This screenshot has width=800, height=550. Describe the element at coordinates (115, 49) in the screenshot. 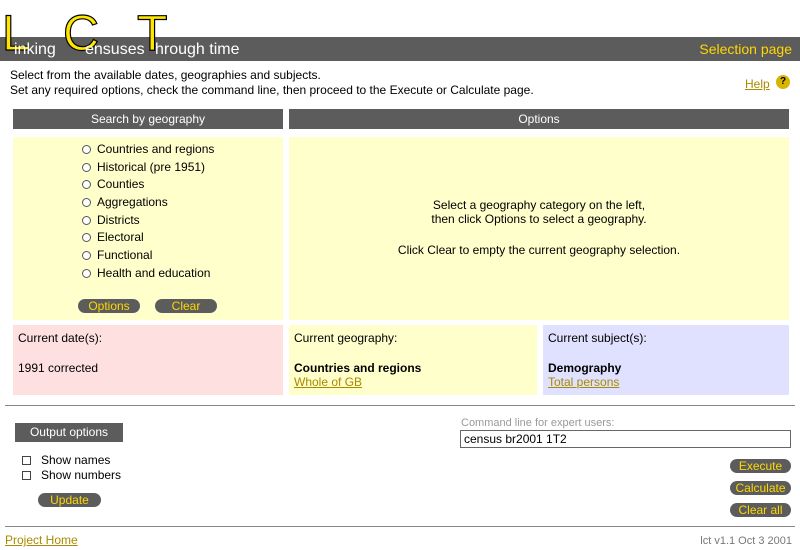

I see `logo-word-censuses: ensuses` at that location.